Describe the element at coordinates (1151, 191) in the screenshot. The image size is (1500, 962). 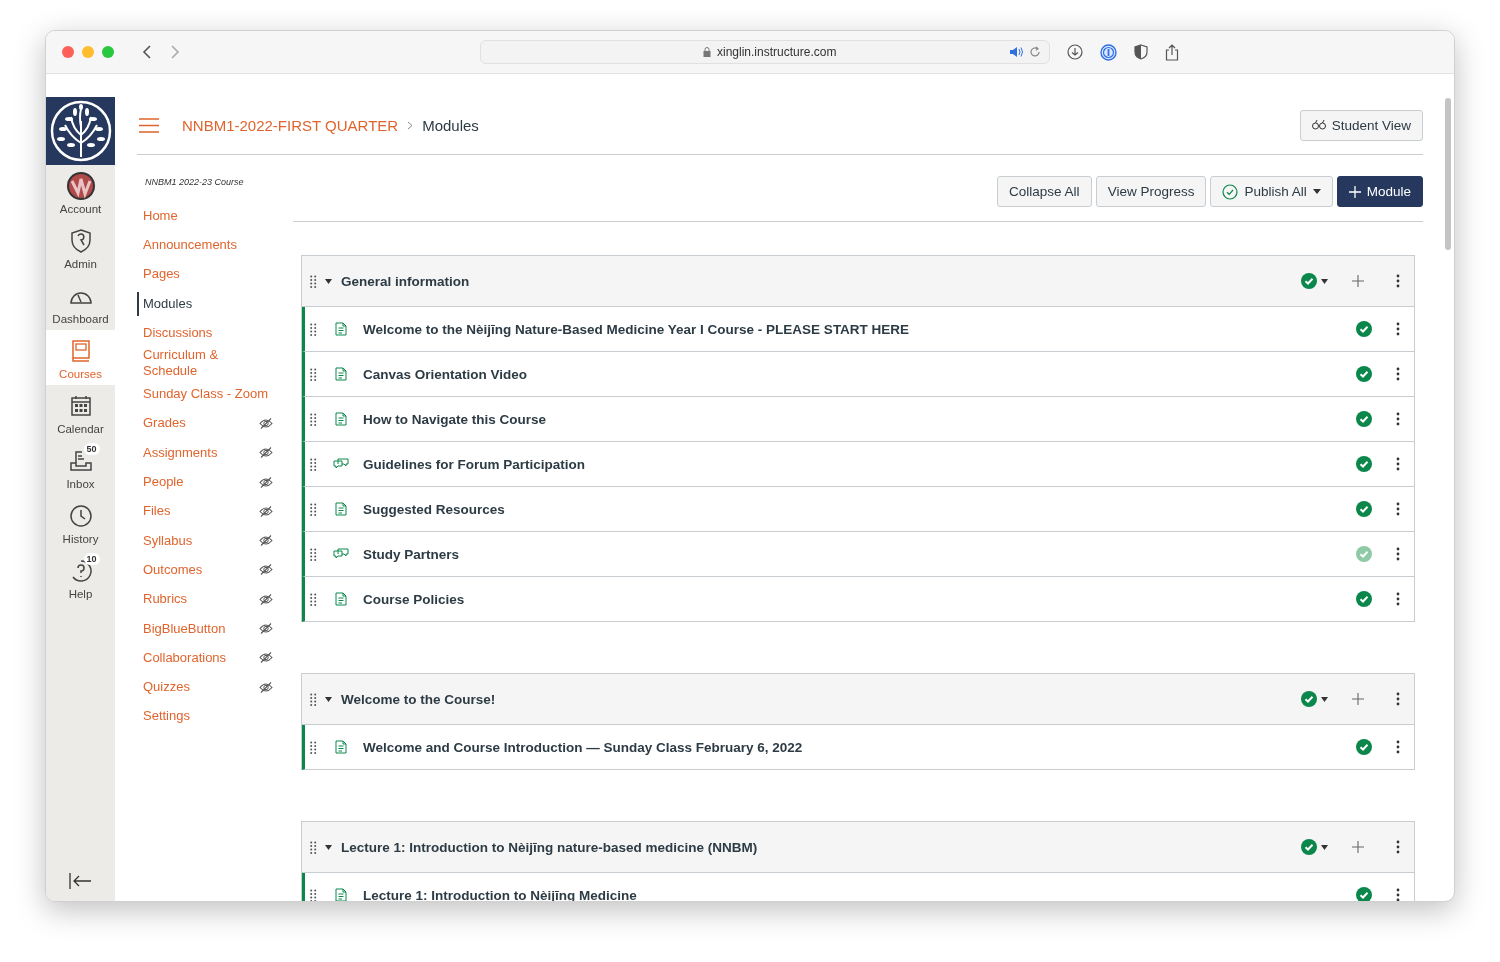
I see `view-progress-button: View Progress` at that location.